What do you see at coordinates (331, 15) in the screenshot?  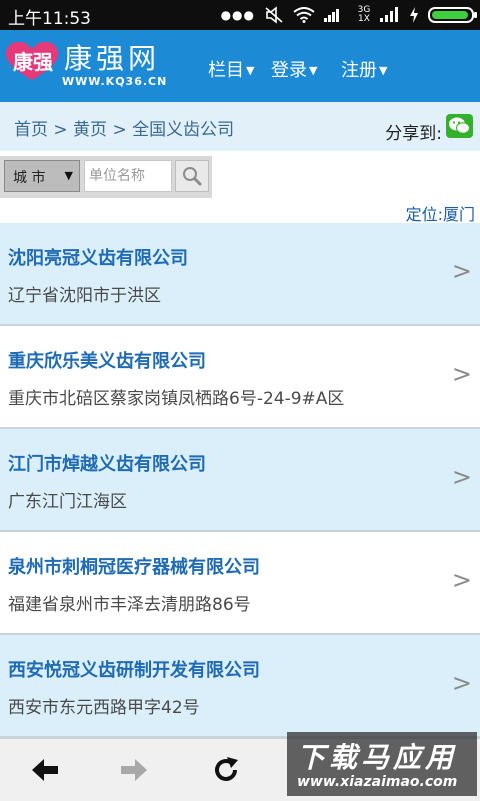 I see `network-3g-icon` at bounding box center [331, 15].